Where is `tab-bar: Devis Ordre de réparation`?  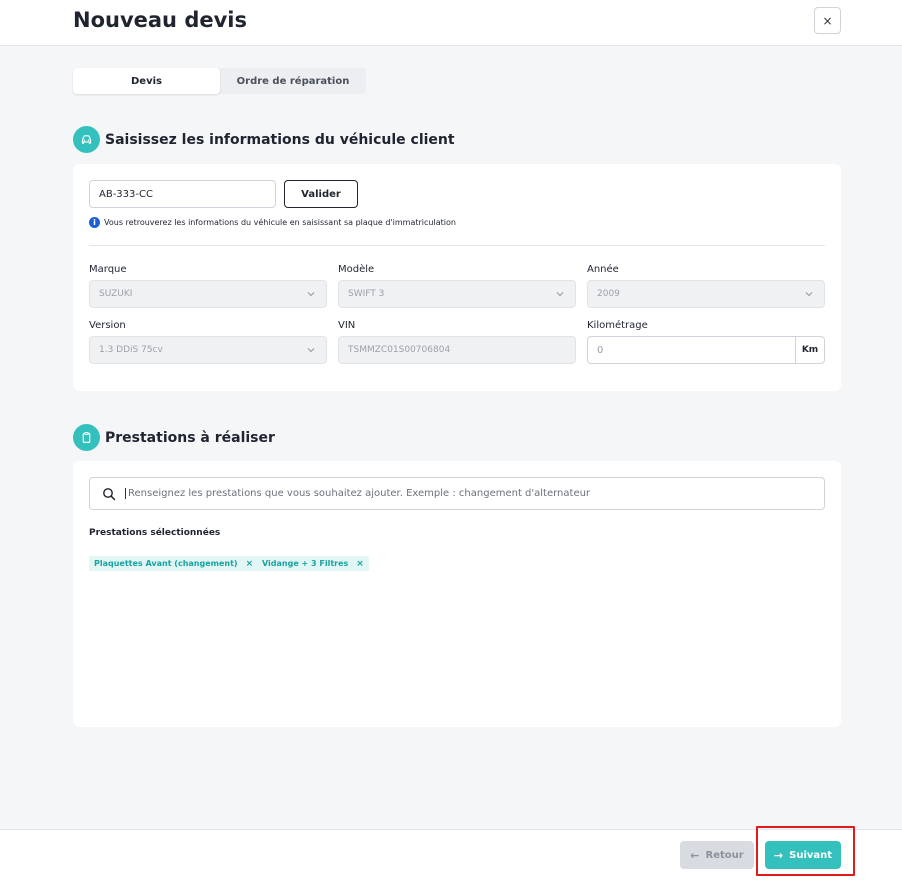
tab-bar: Devis Ordre de réparation is located at coordinates (219, 81).